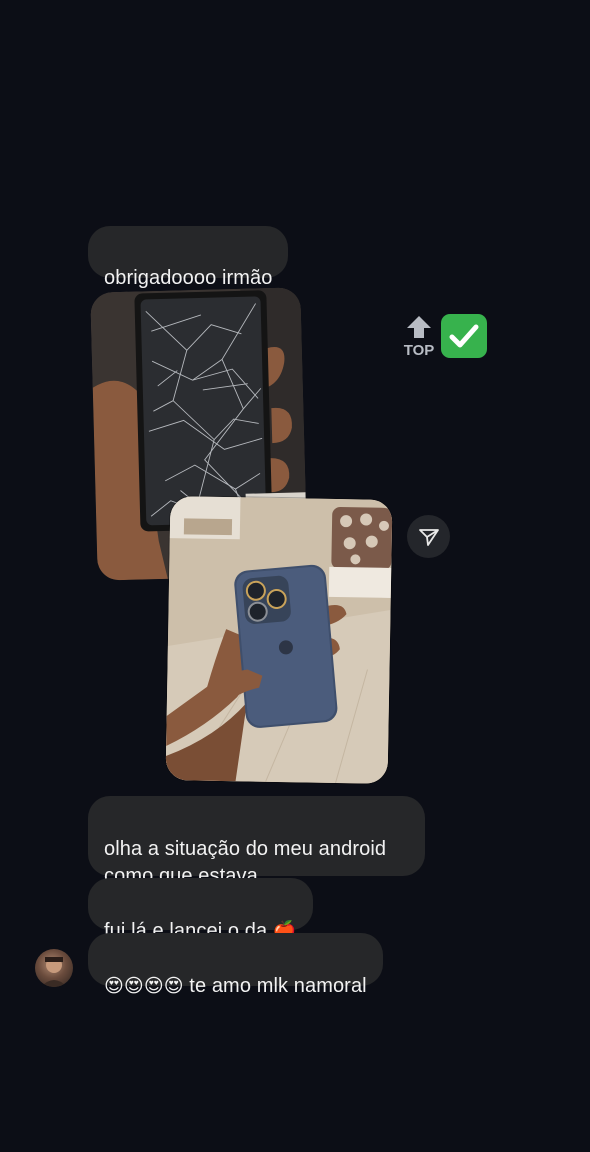 This screenshot has height=1152, width=590. I want to click on new-iphone-illustration, so click(279, 640).